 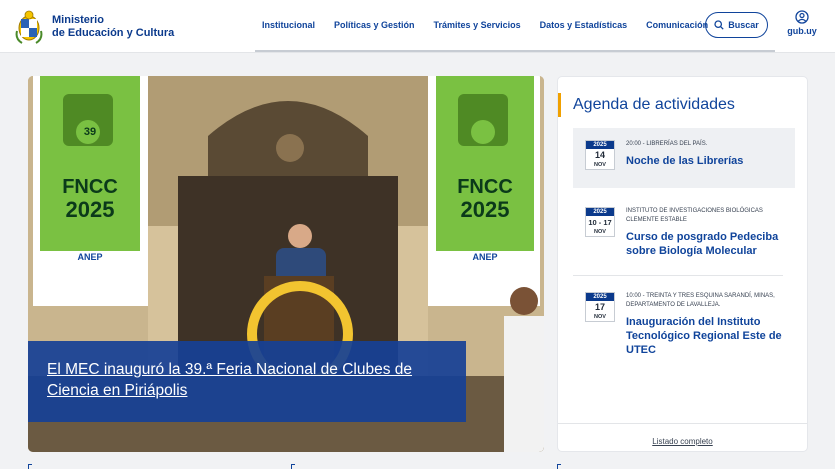 I want to click on banner-right-text: FNCC 2025 ANEP, so click(x=485, y=219).